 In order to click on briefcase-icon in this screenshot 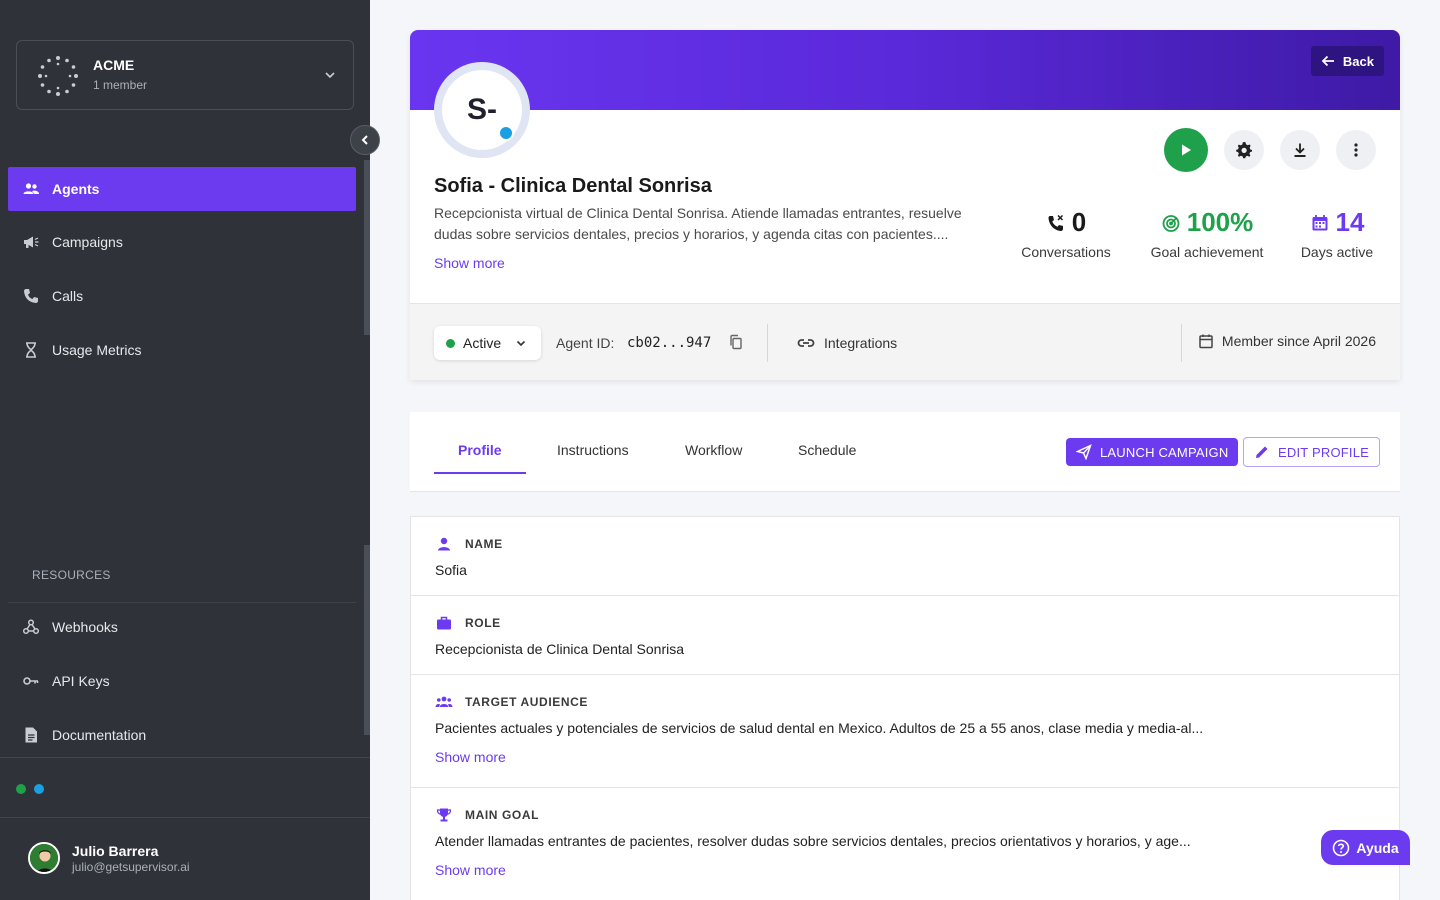, I will do `click(444, 623)`.